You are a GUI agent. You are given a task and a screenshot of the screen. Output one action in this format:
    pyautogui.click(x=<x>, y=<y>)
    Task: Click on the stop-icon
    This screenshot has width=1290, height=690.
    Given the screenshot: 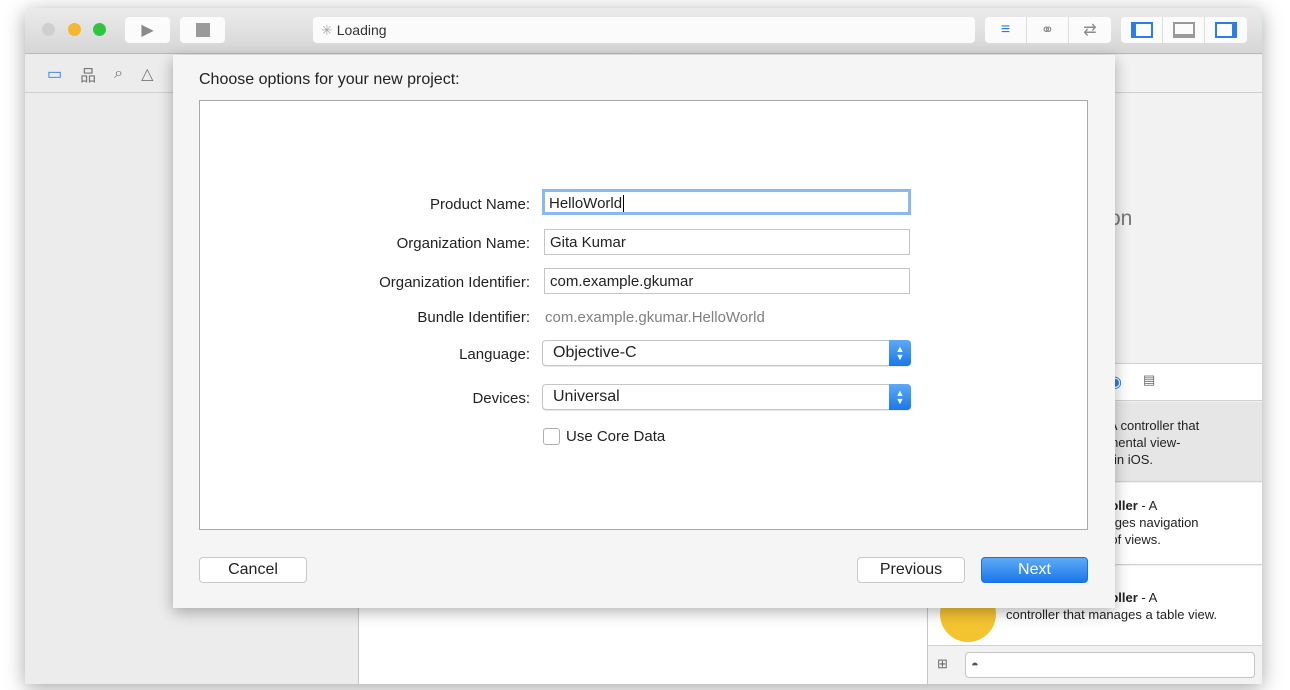 What is the action you would take?
    pyautogui.click(x=202, y=30)
    